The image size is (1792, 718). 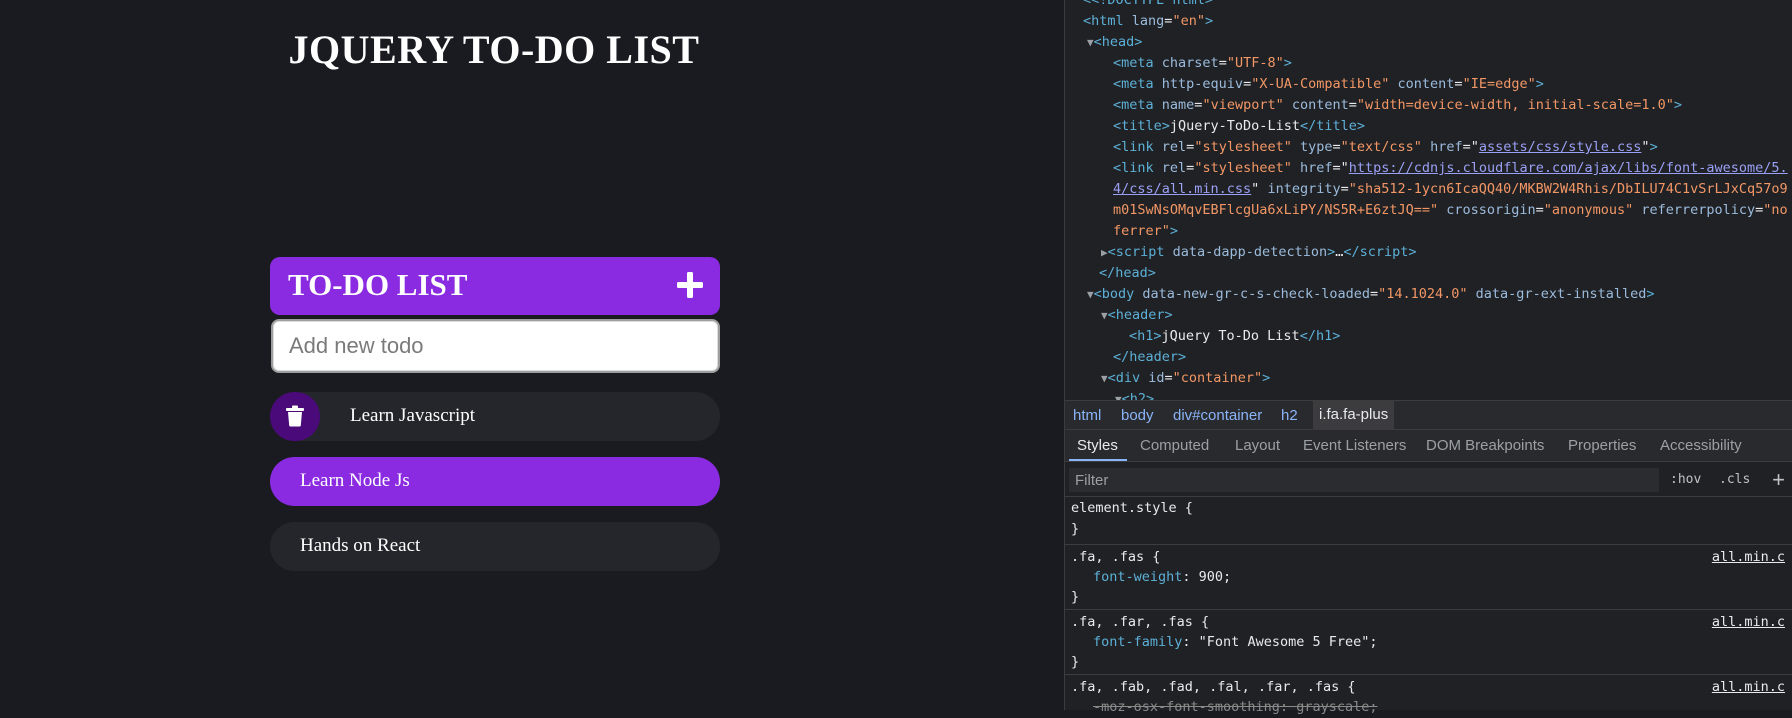 I want to click on dom-node: <html lang="en">, so click(x=1148, y=21).